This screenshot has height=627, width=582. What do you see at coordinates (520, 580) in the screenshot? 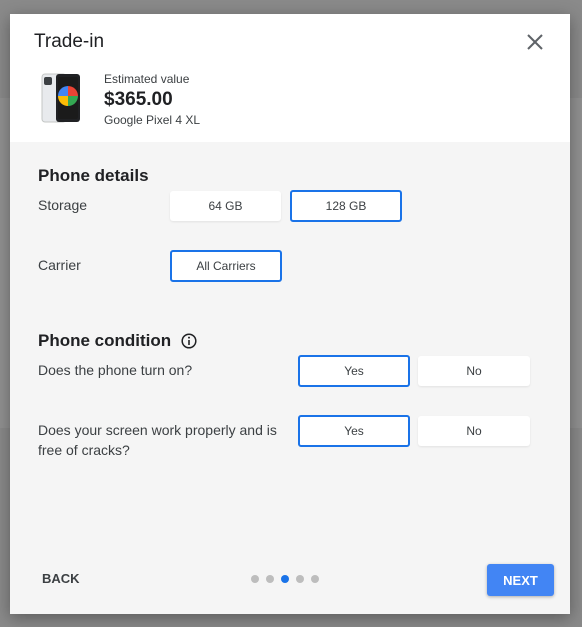
I see `next-button: NEXT` at bounding box center [520, 580].